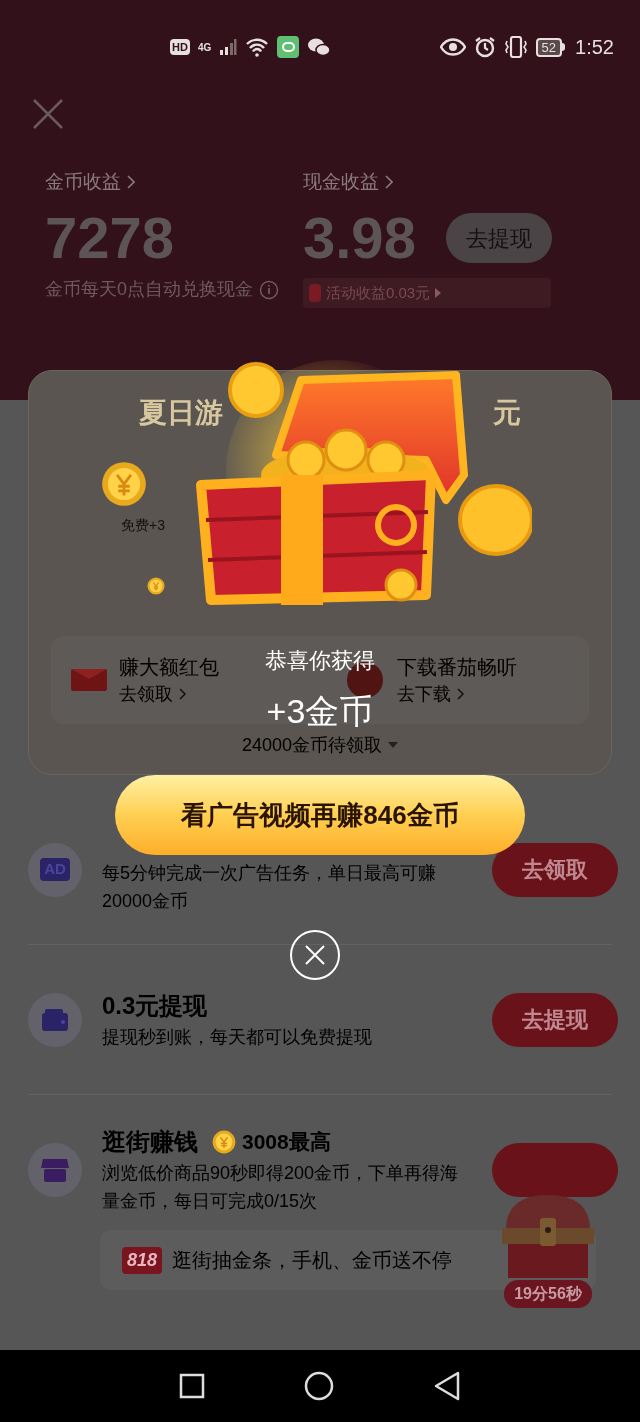 Image resolution: width=640 pixels, height=1422 pixels. I want to click on countdown-timer: 19分56秒, so click(548, 1294).